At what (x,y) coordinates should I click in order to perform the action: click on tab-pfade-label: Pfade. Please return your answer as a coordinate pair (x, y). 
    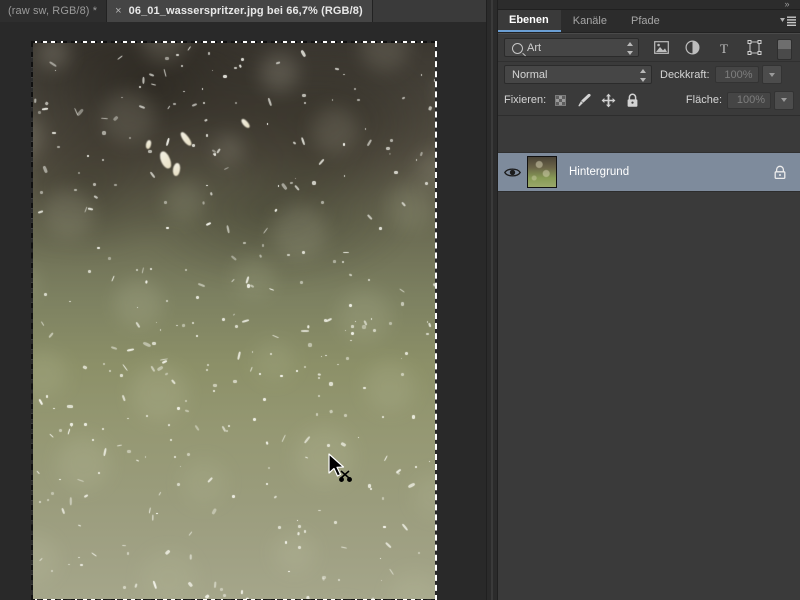
    Looking at the image, I should click on (645, 21).